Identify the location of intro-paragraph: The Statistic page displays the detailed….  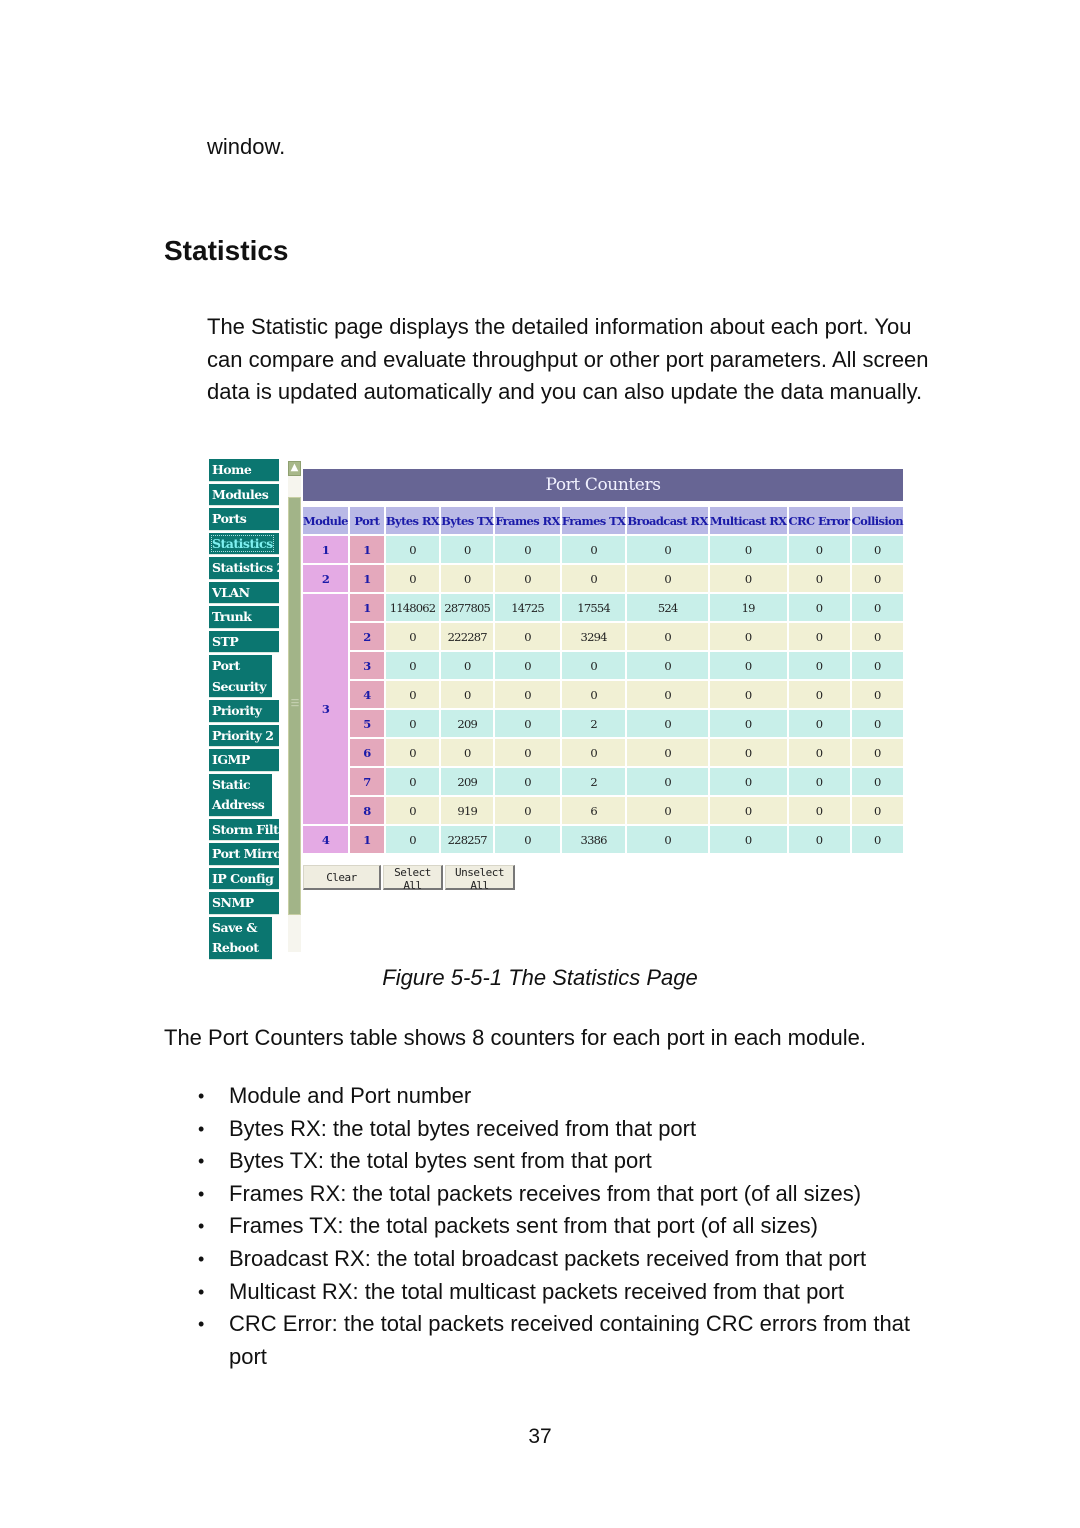
(568, 359).